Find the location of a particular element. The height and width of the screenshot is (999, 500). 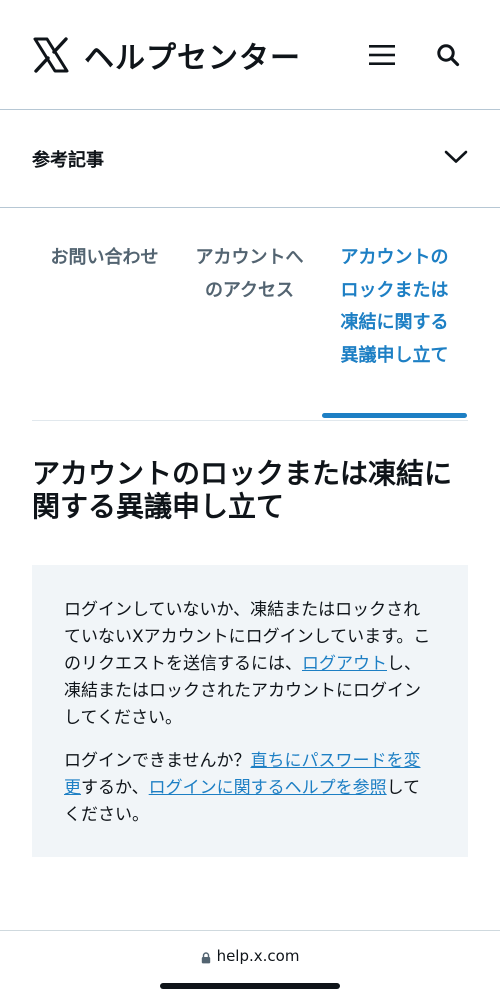

url-row: help.x.com is located at coordinates (250, 956).